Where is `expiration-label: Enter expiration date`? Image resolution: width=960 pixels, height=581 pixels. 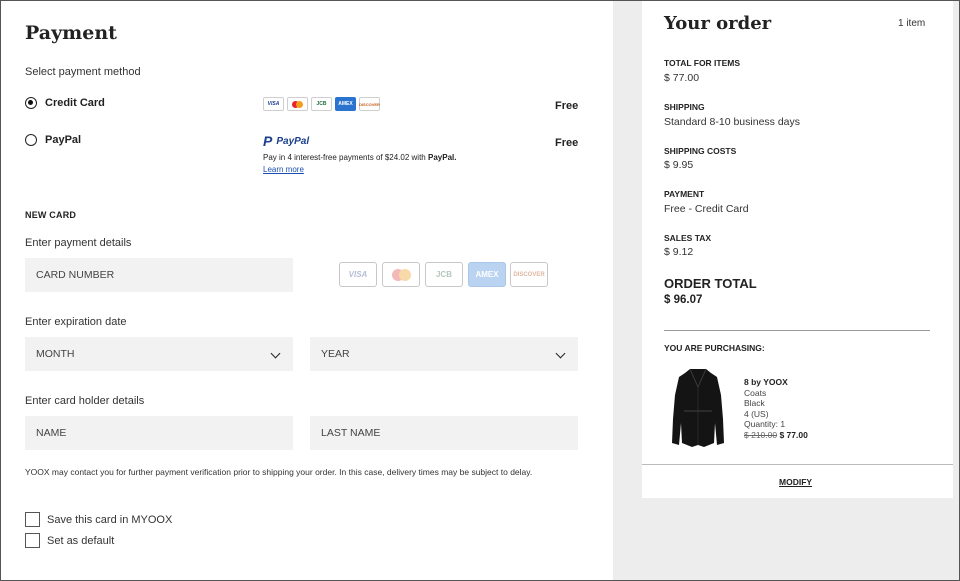 expiration-label: Enter expiration date is located at coordinates (76, 322).